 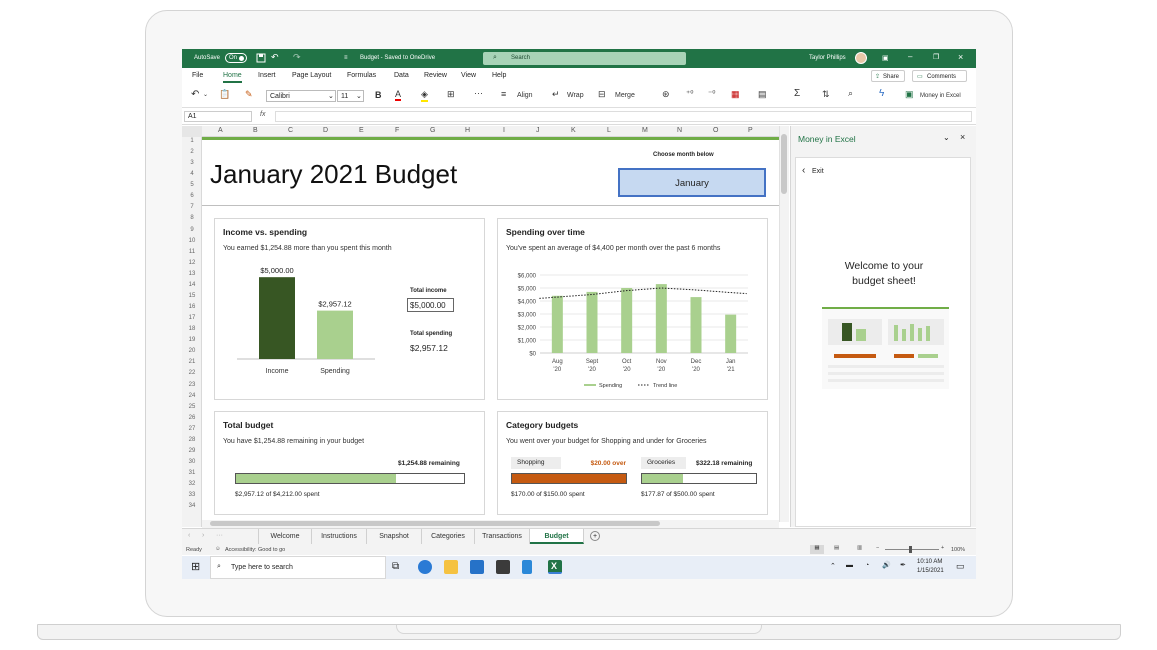 What do you see at coordinates (609, 130) in the screenshot?
I see `column-header: L` at bounding box center [609, 130].